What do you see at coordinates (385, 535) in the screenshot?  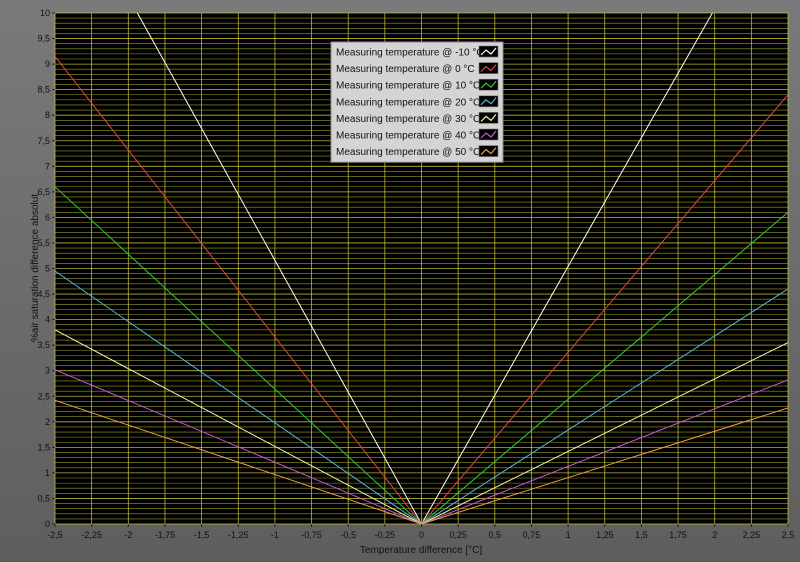 I see `x-tick-label: -0,25` at bounding box center [385, 535].